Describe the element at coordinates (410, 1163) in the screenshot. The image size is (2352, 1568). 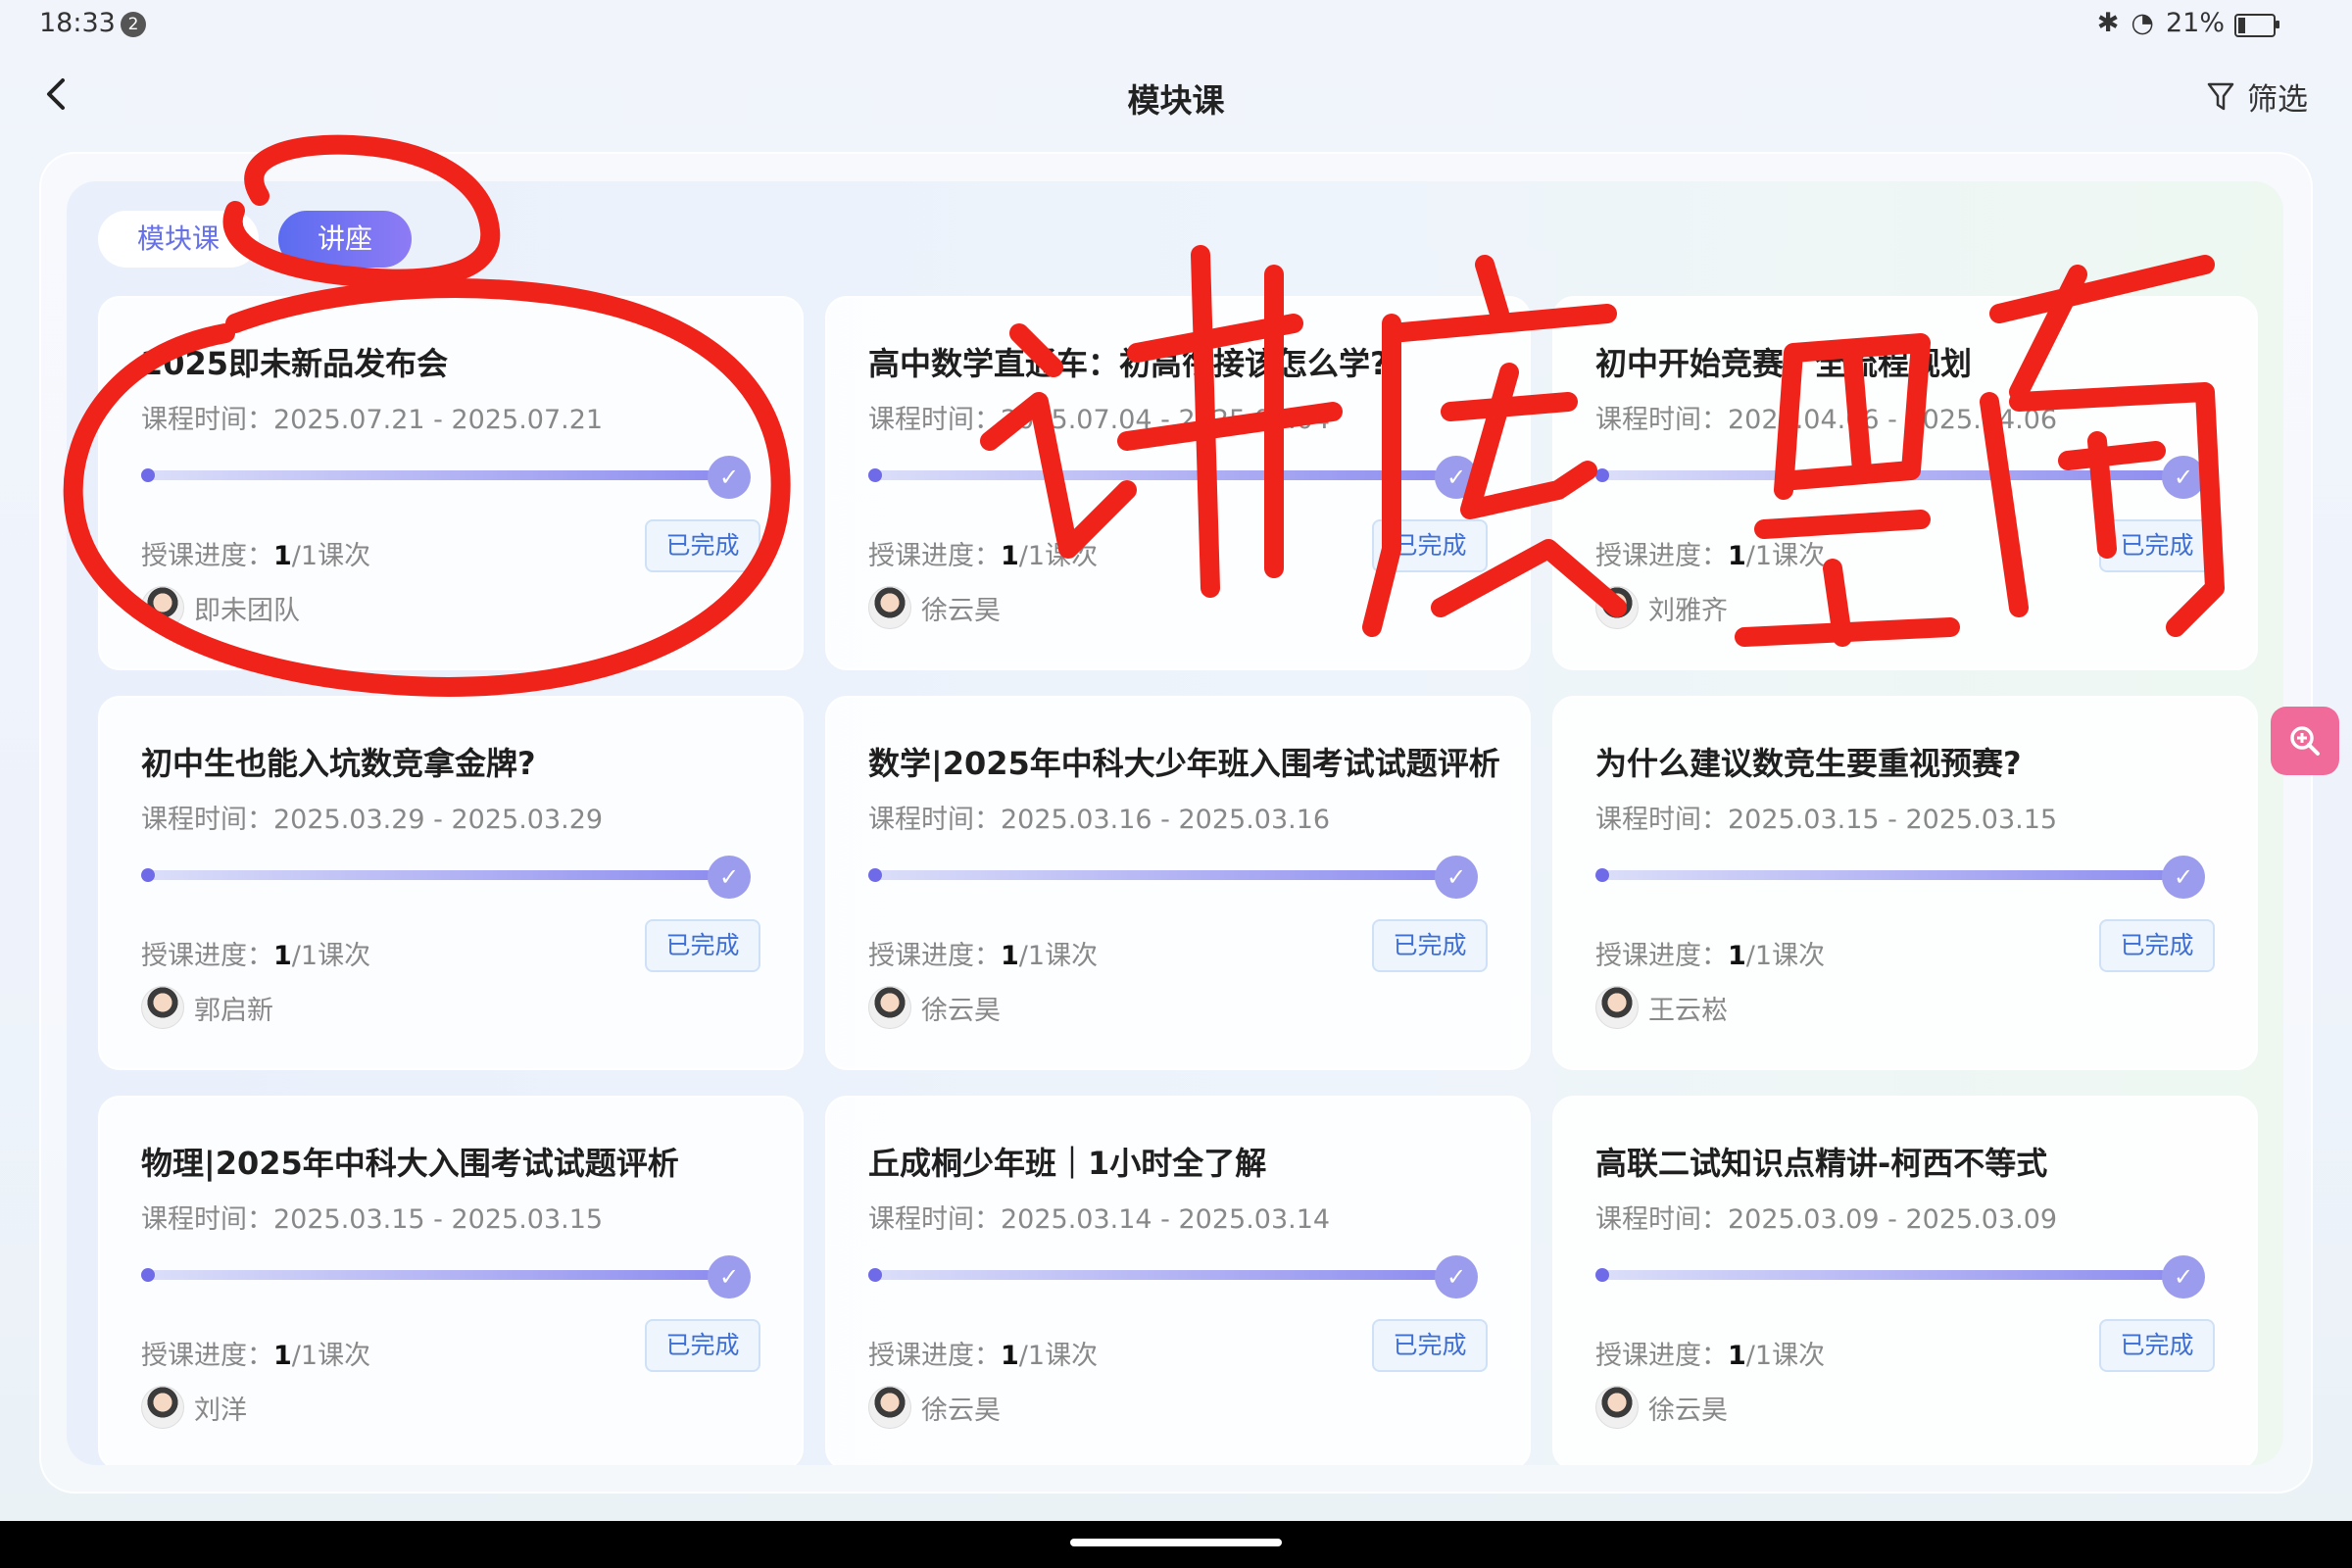
I see `course-title: 物理|2025年中科大入围考试试题评析` at that location.